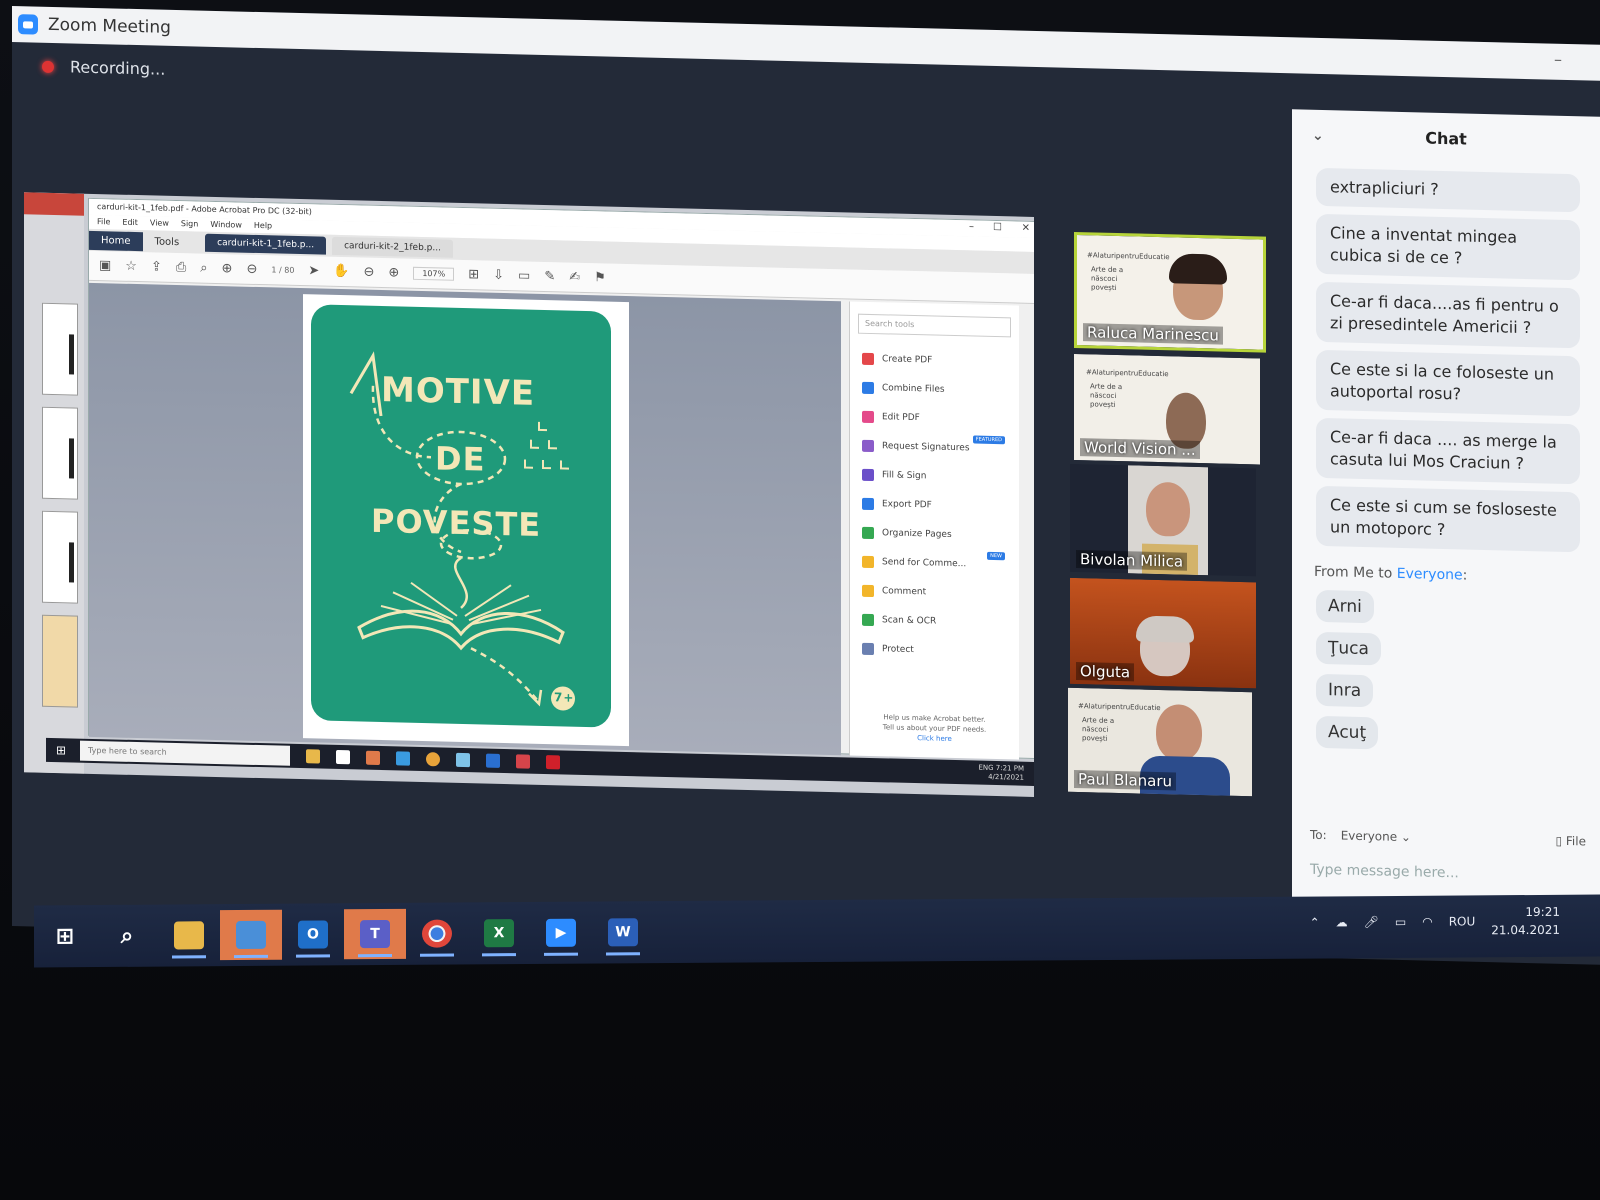 This screenshot has height=1200, width=1600. I want to click on chevron-up-icon: ⌃, so click(1315, 922).